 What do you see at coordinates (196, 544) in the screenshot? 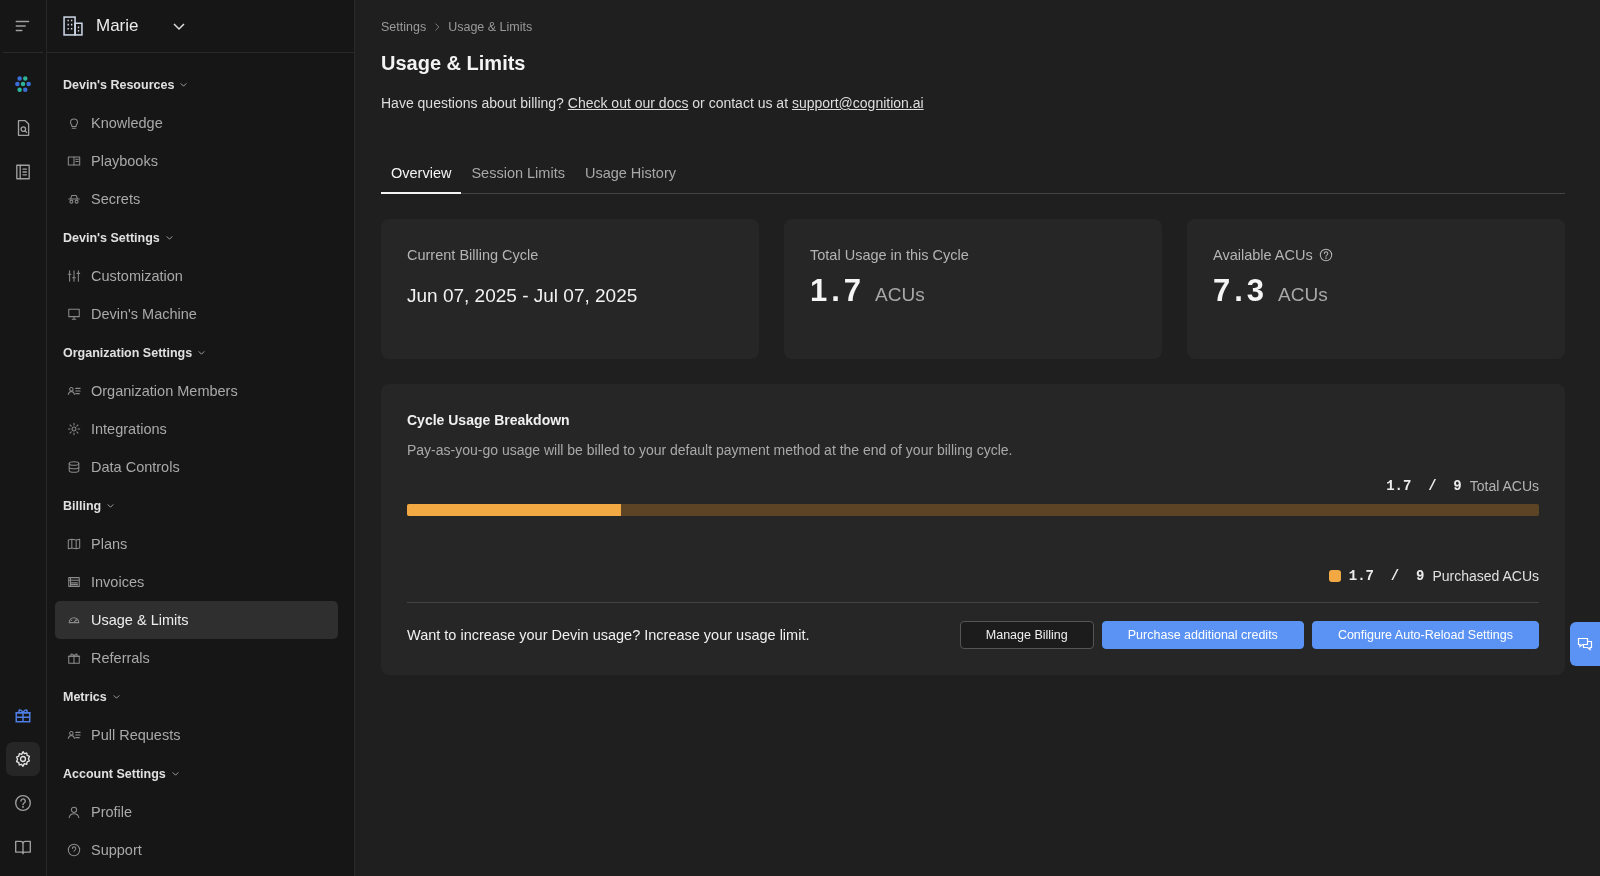
I see `sidebar-item: Plans` at bounding box center [196, 544].